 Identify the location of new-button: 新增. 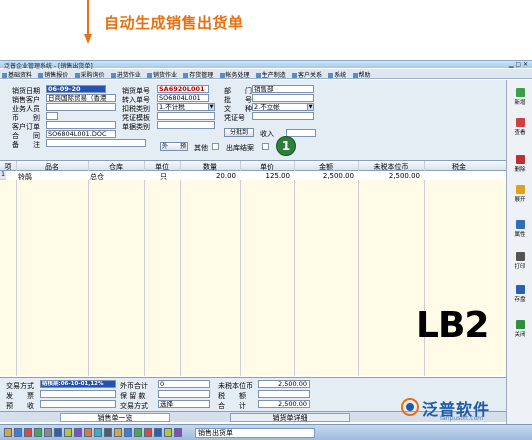
(520, 97).